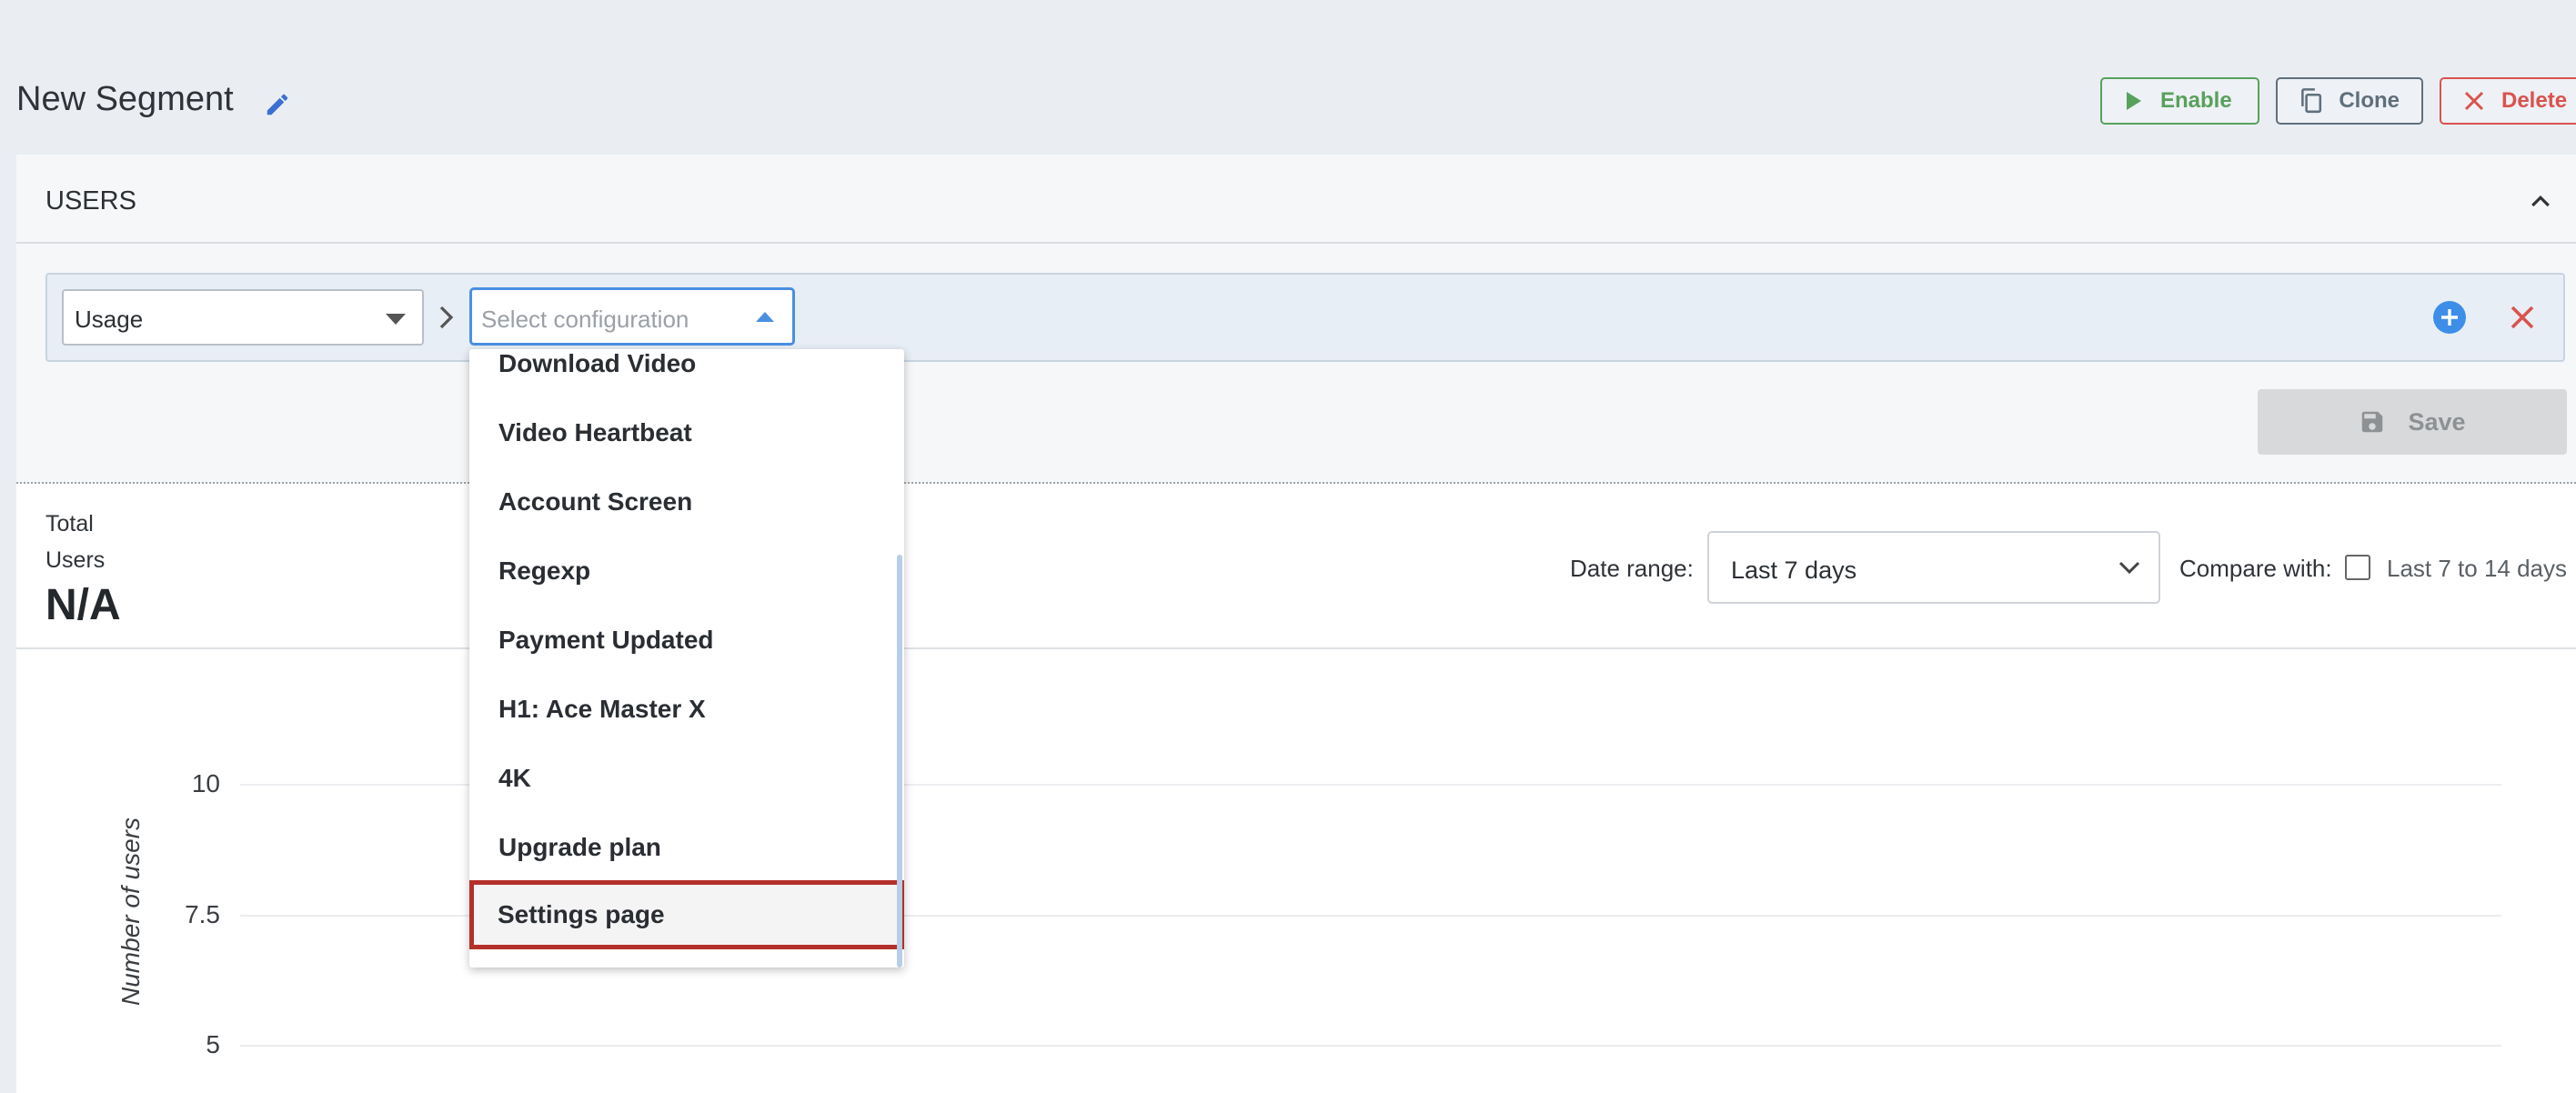  What do you see at coordinates (1632, 568) in the screenshot?
I see `date-range-label: Date range:` at bounding box center [1632, 568].